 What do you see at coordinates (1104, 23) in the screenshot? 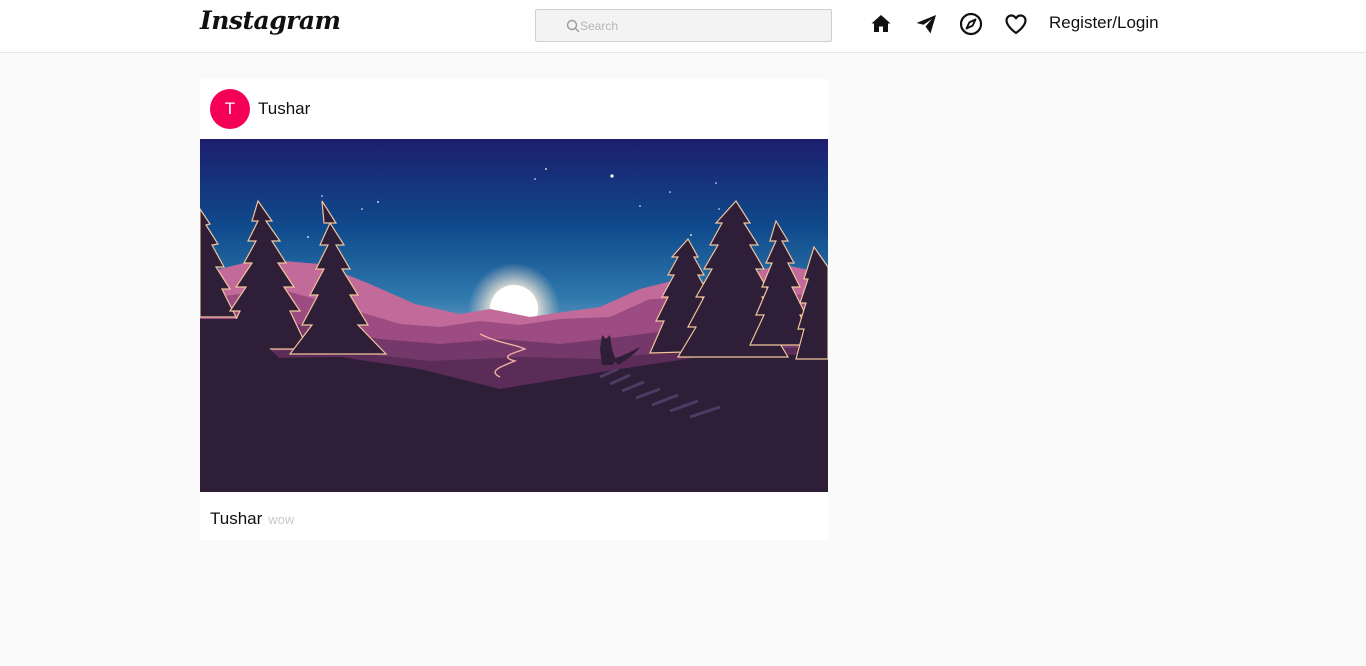
I see `register-login-link: Register/Login` at bounding box center [1104, 23].